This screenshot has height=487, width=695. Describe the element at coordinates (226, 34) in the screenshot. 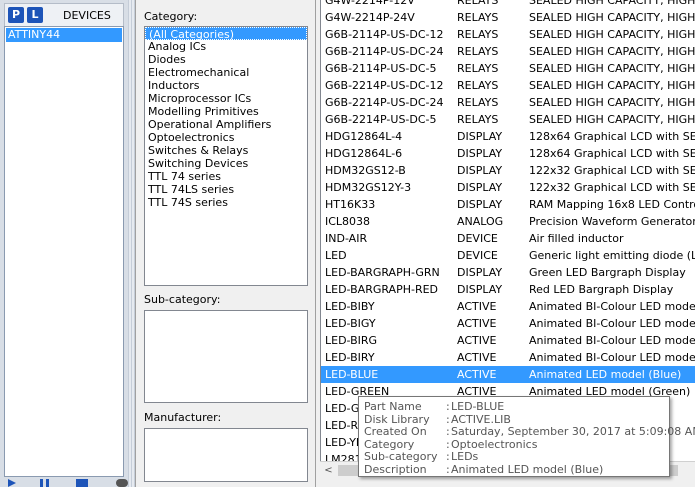

I see `category-item: (All Categories)` at that location.